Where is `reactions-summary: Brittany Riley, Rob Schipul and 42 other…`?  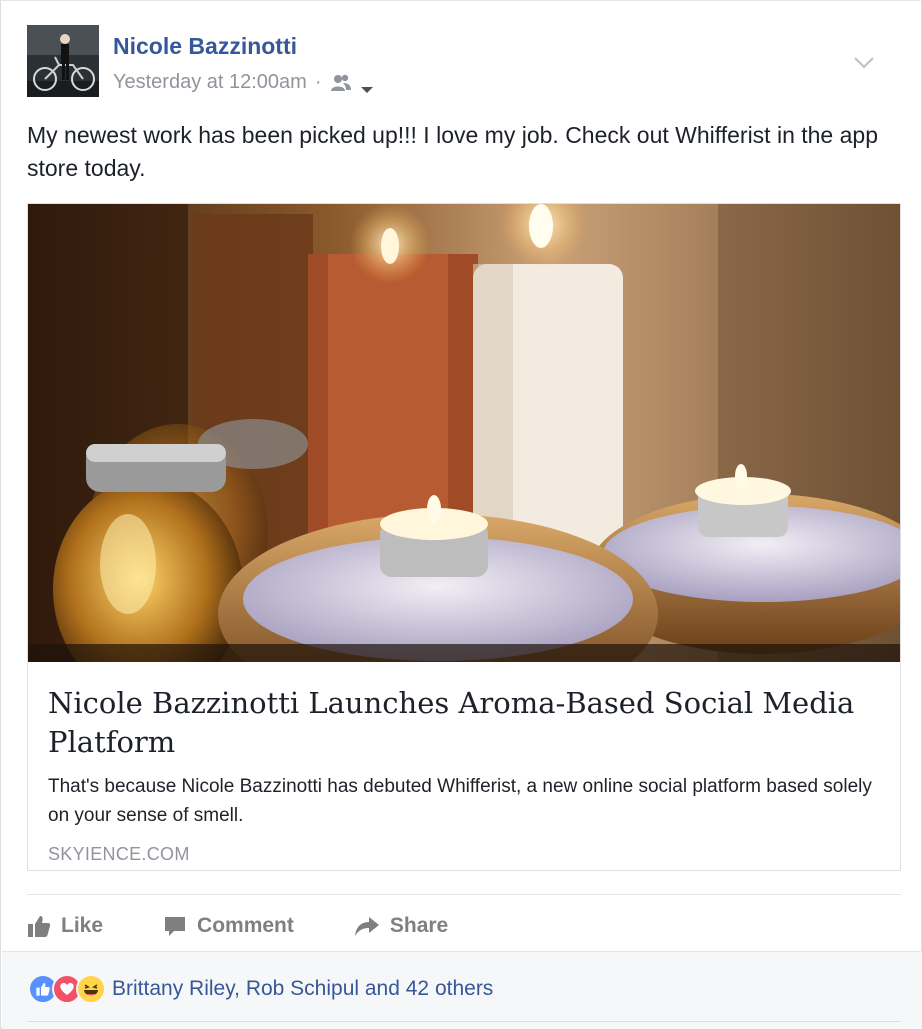 reactions-summary: Brittany Riley, Rob Schipul and 42 other… is located at coordinates (260, 989).